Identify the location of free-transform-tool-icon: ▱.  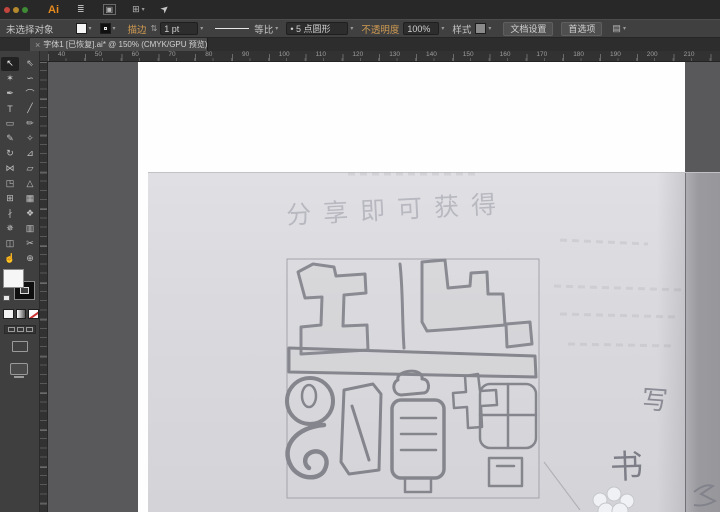
(30, 168).